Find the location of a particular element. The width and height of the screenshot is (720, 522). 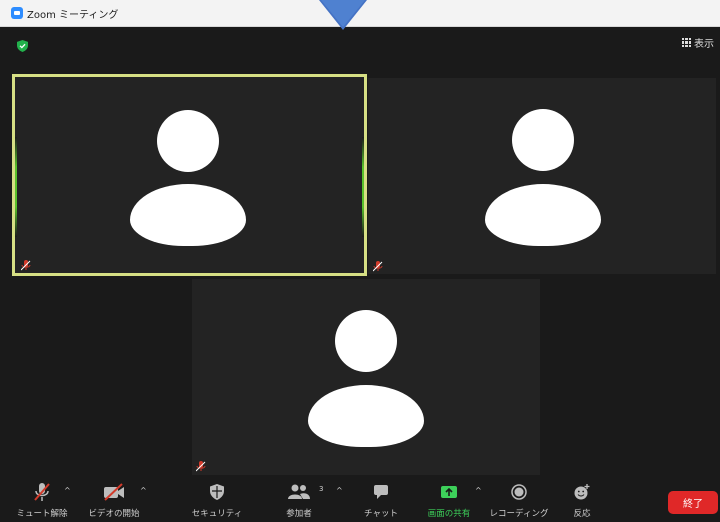

unmute-button: ミュート解除 is located at coordinates (42, 500).